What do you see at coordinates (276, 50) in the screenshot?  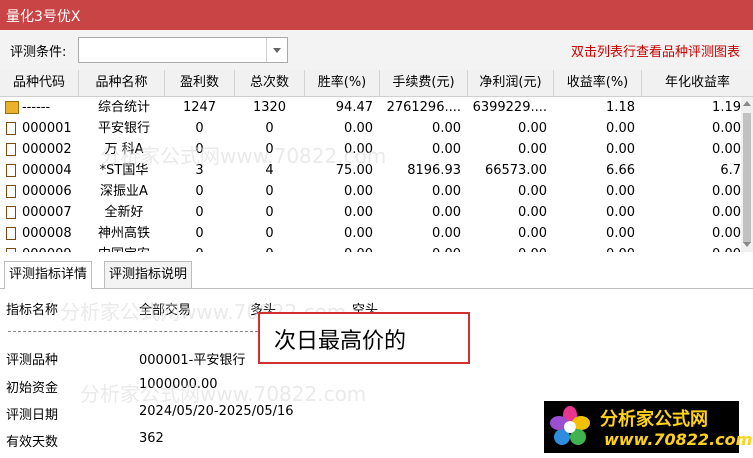 I see `chevron-down-icon` at bounding box center [276, 50].